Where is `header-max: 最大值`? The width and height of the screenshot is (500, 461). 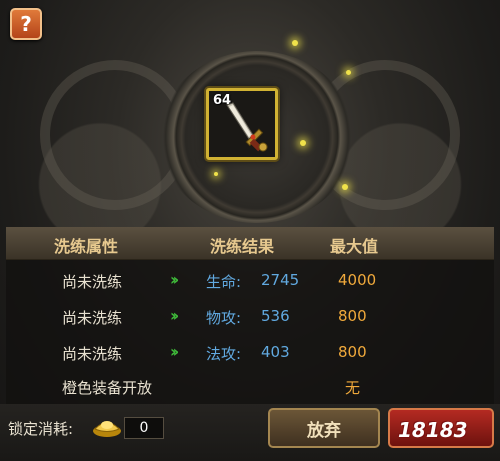 header-max: 最大值 is located at coordinates (354, 246).